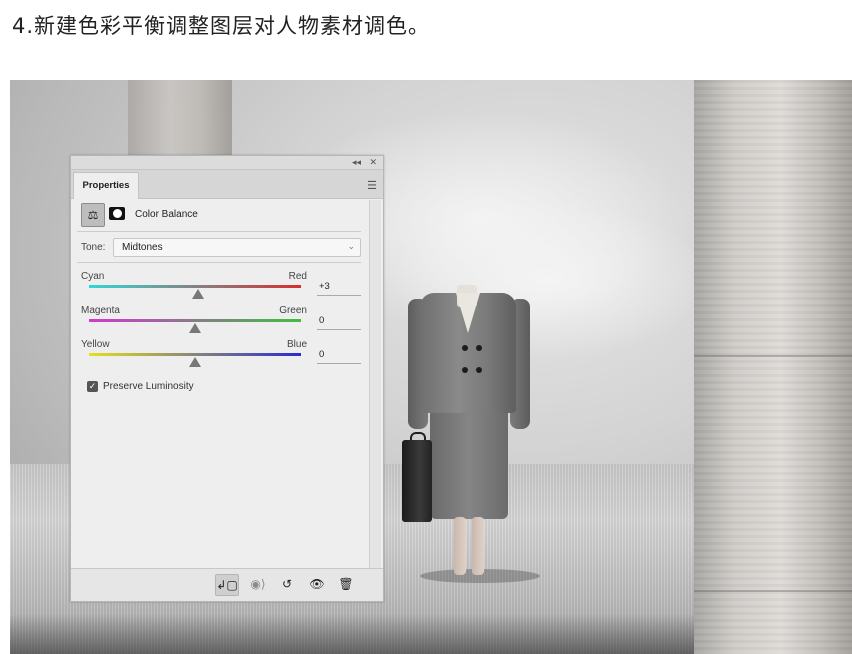 The width and height of the screenshot is (852, 654). Describe the element at coordinates (469, 464) in the screenshot. I see `skirt` at that location.